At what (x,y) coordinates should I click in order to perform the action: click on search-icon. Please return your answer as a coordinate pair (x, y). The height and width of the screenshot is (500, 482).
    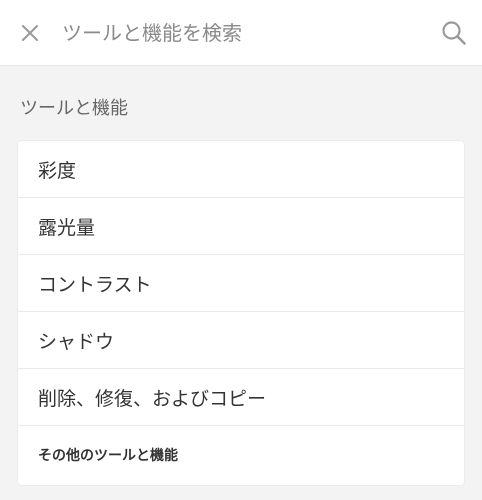
    Looking at the image, I should click on (454, 32).